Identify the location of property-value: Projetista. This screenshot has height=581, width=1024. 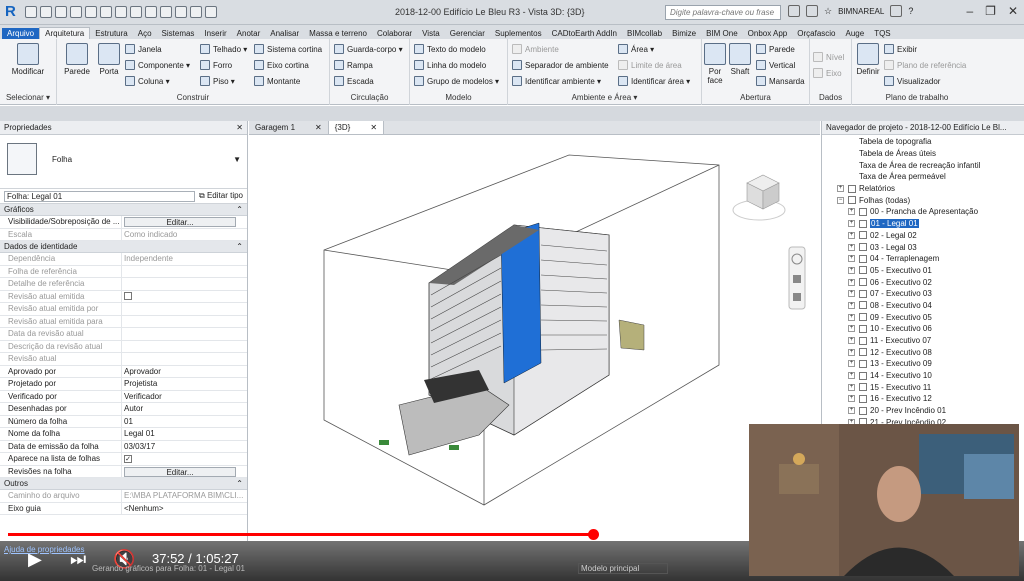
(184, 384).